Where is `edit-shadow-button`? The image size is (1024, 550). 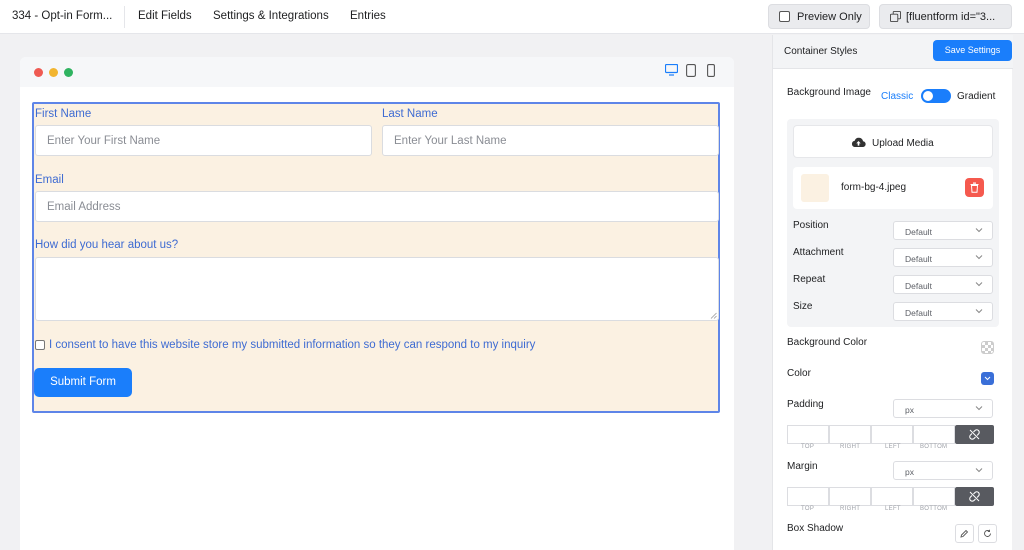 edit-shadow-button is located at coordinates (964, 533).